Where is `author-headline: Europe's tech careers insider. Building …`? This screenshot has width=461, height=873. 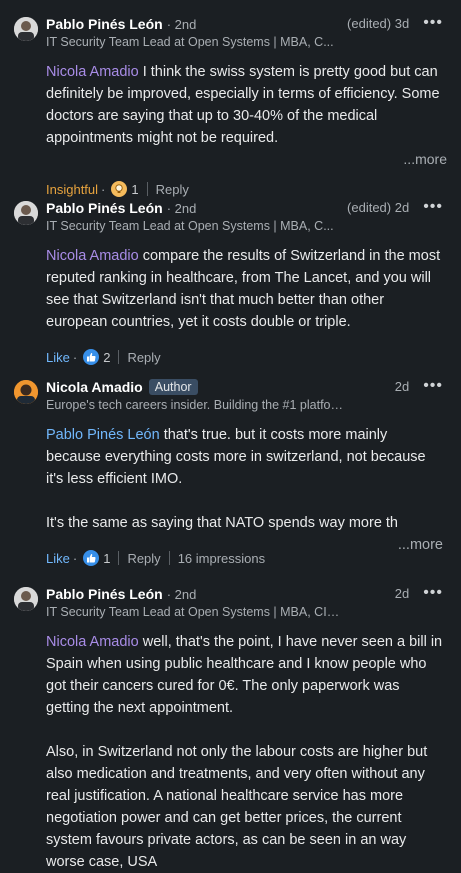 author-headline: Europe's tech careers insider. Building … is located at coordinates (196, 405).